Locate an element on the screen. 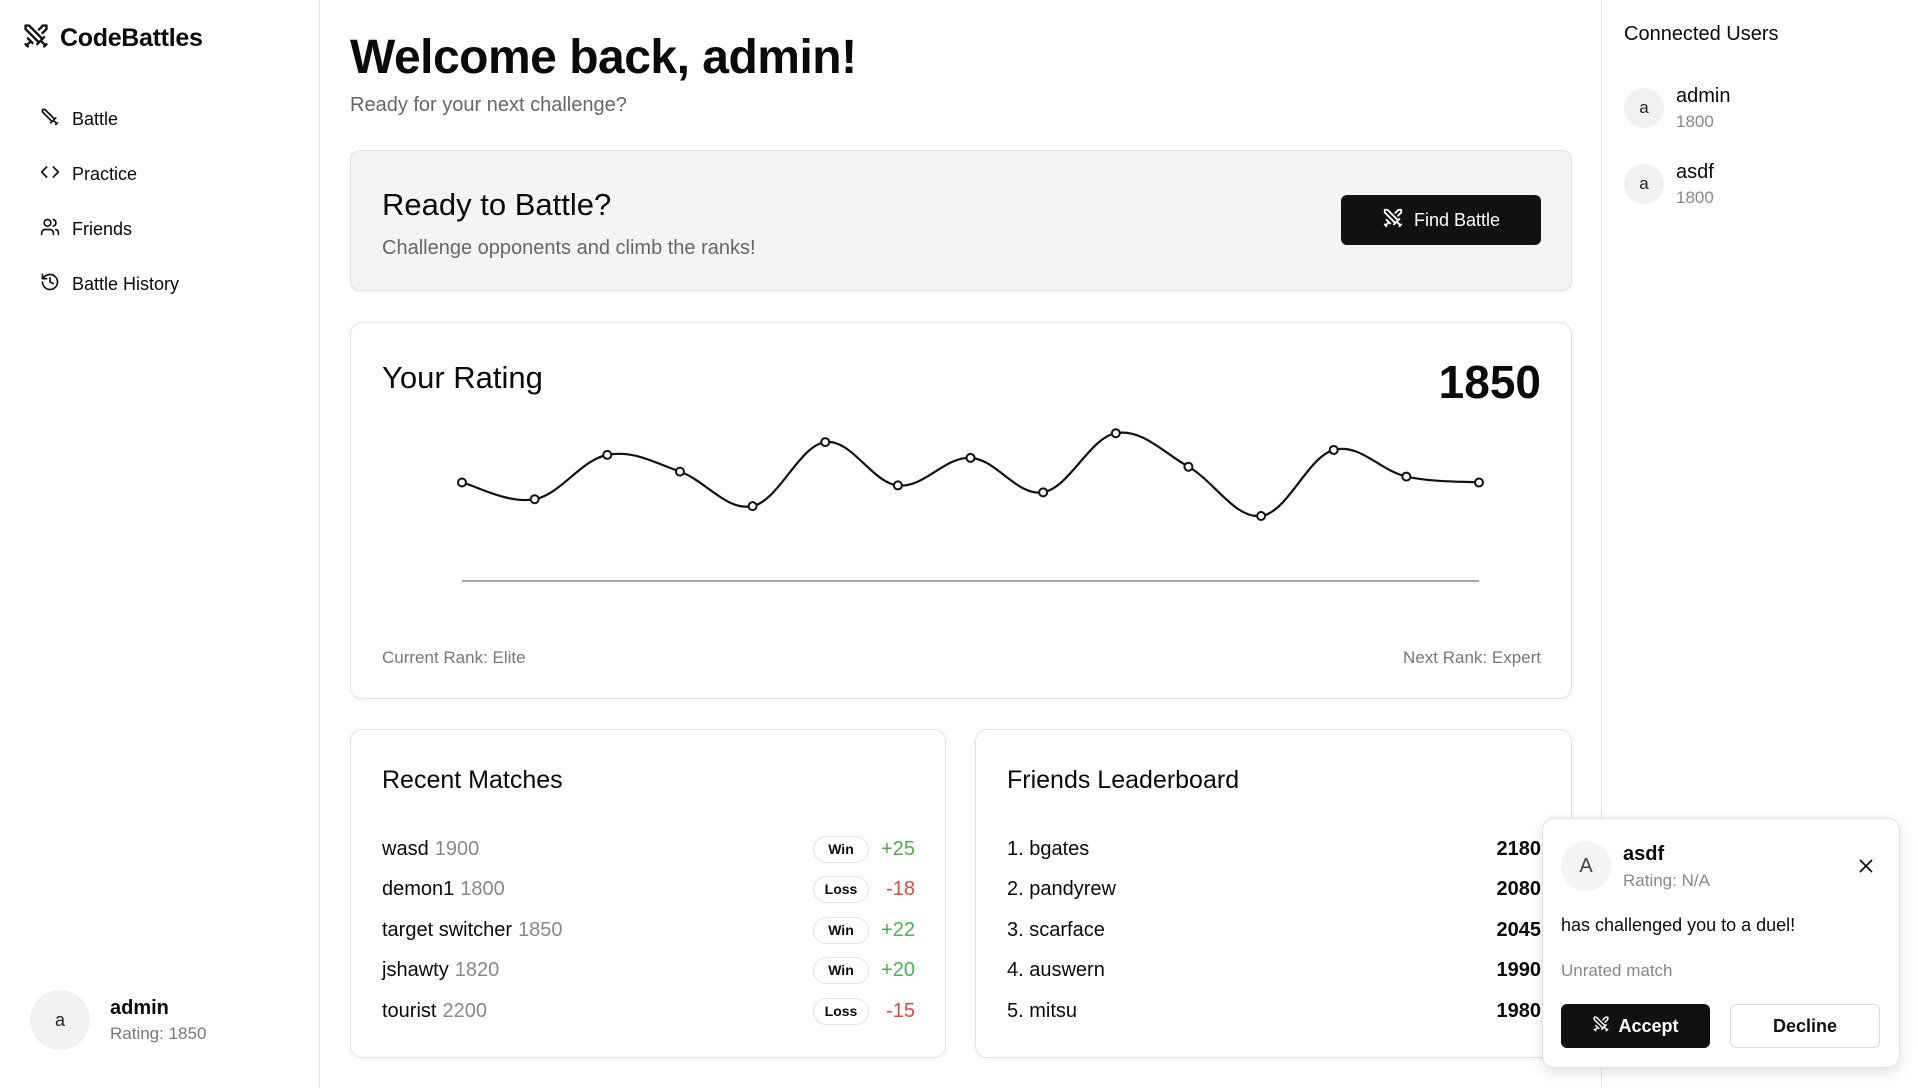  challenger-rating: Rating: N/A is located at coordinates (1666, 880).